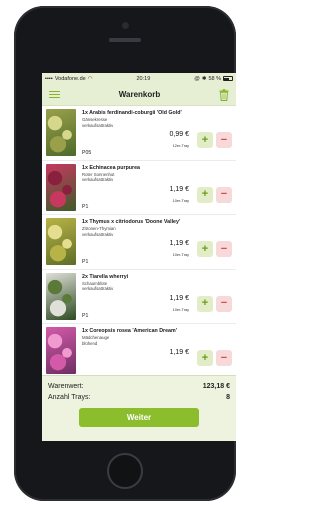  I want to click on warenwert-label: Warenwert:, so click(66, 386).